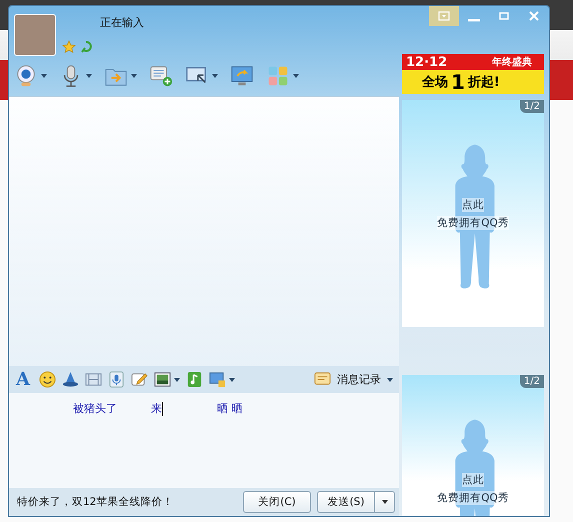 The image size is (573, 522). Describe the element at coordinates (444, 16) in the screenshot. I see `menu-icon` at that location.